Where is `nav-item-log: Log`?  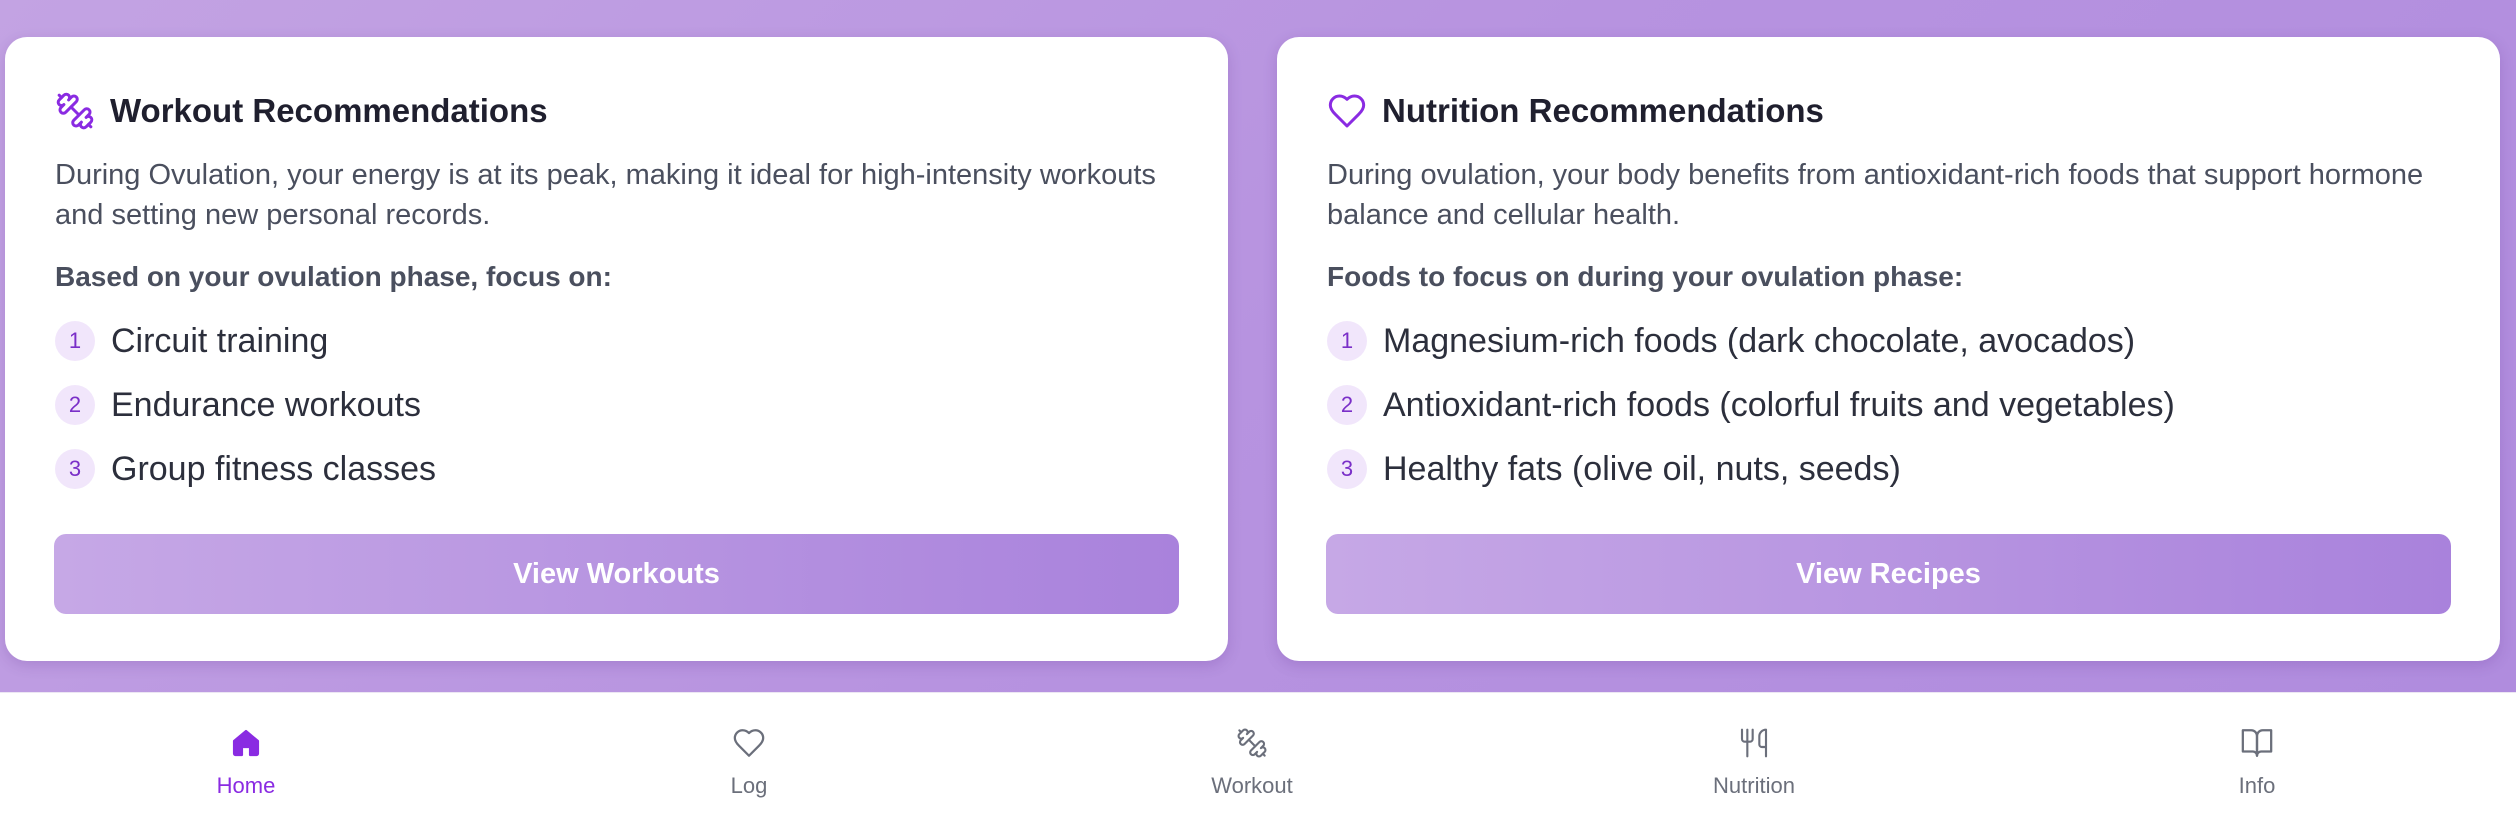
nav-item-log: Log is located at coordinates (749, 761).